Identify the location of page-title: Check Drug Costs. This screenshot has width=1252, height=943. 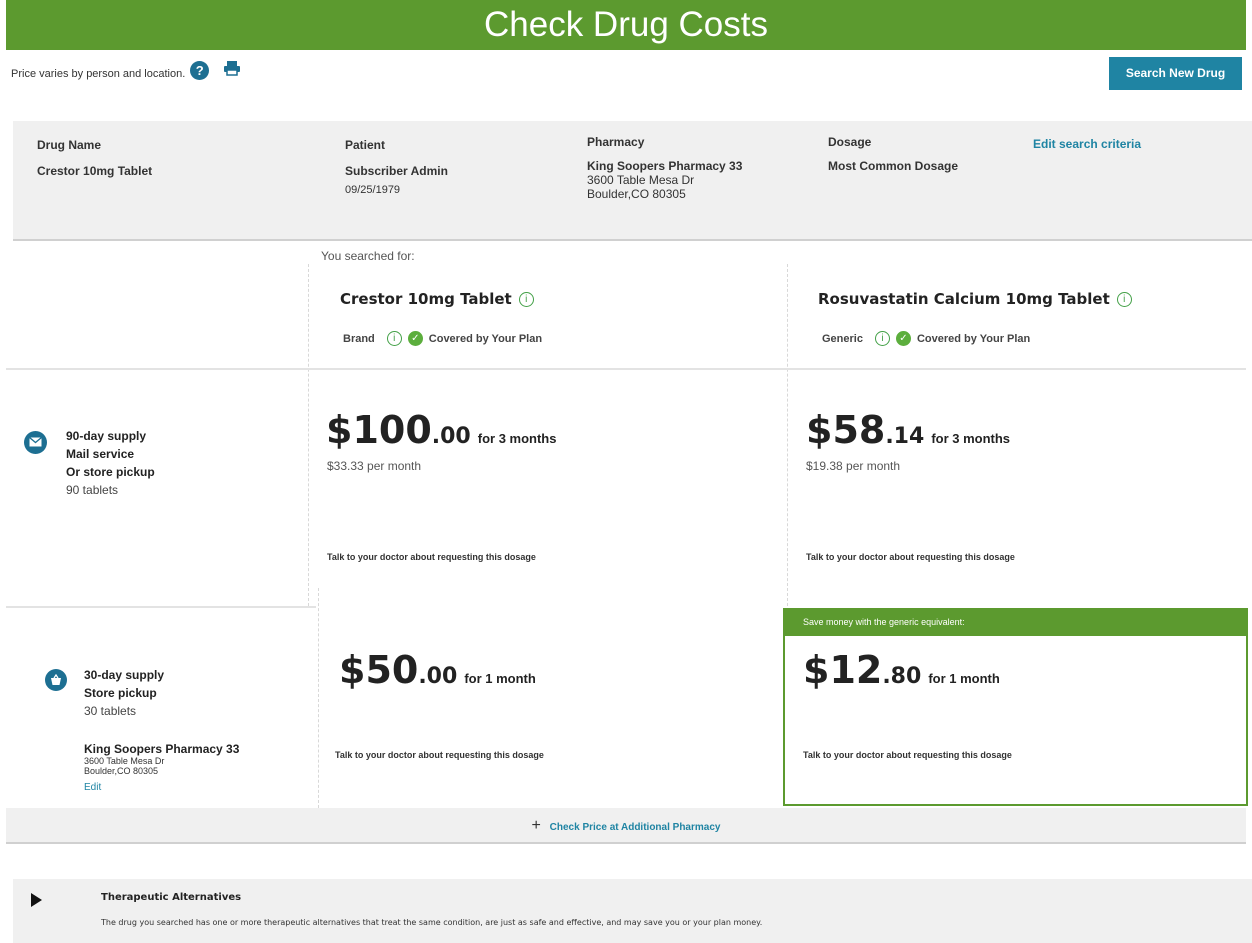
(626, 24).